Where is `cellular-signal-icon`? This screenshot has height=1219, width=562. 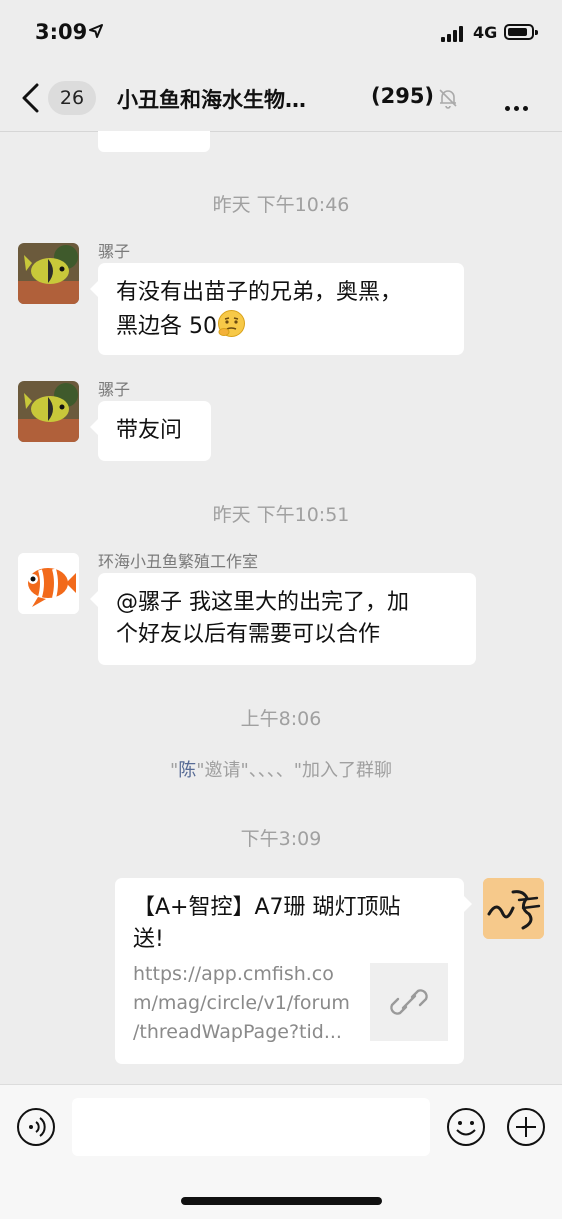
cellular-signal-icon is located at coordinates (454, 34).